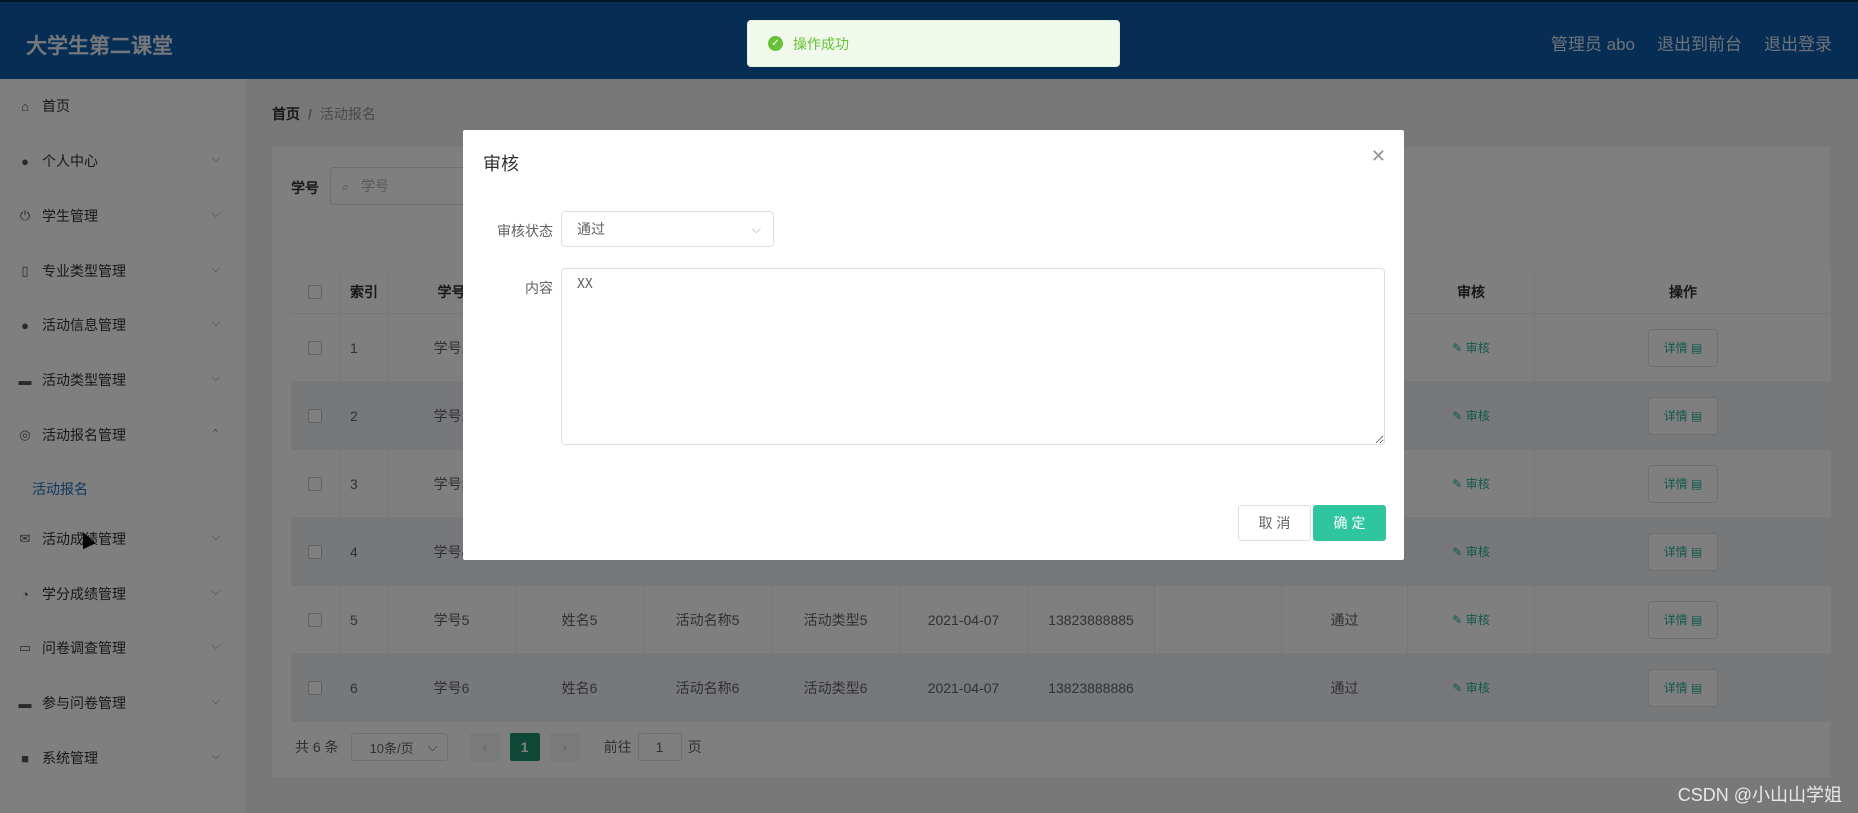  What do you see at coordinates (1759, 795) in the screenshot?
I see `watermark: CSDN @小山山学姐` at bounding box center [1759, 795].